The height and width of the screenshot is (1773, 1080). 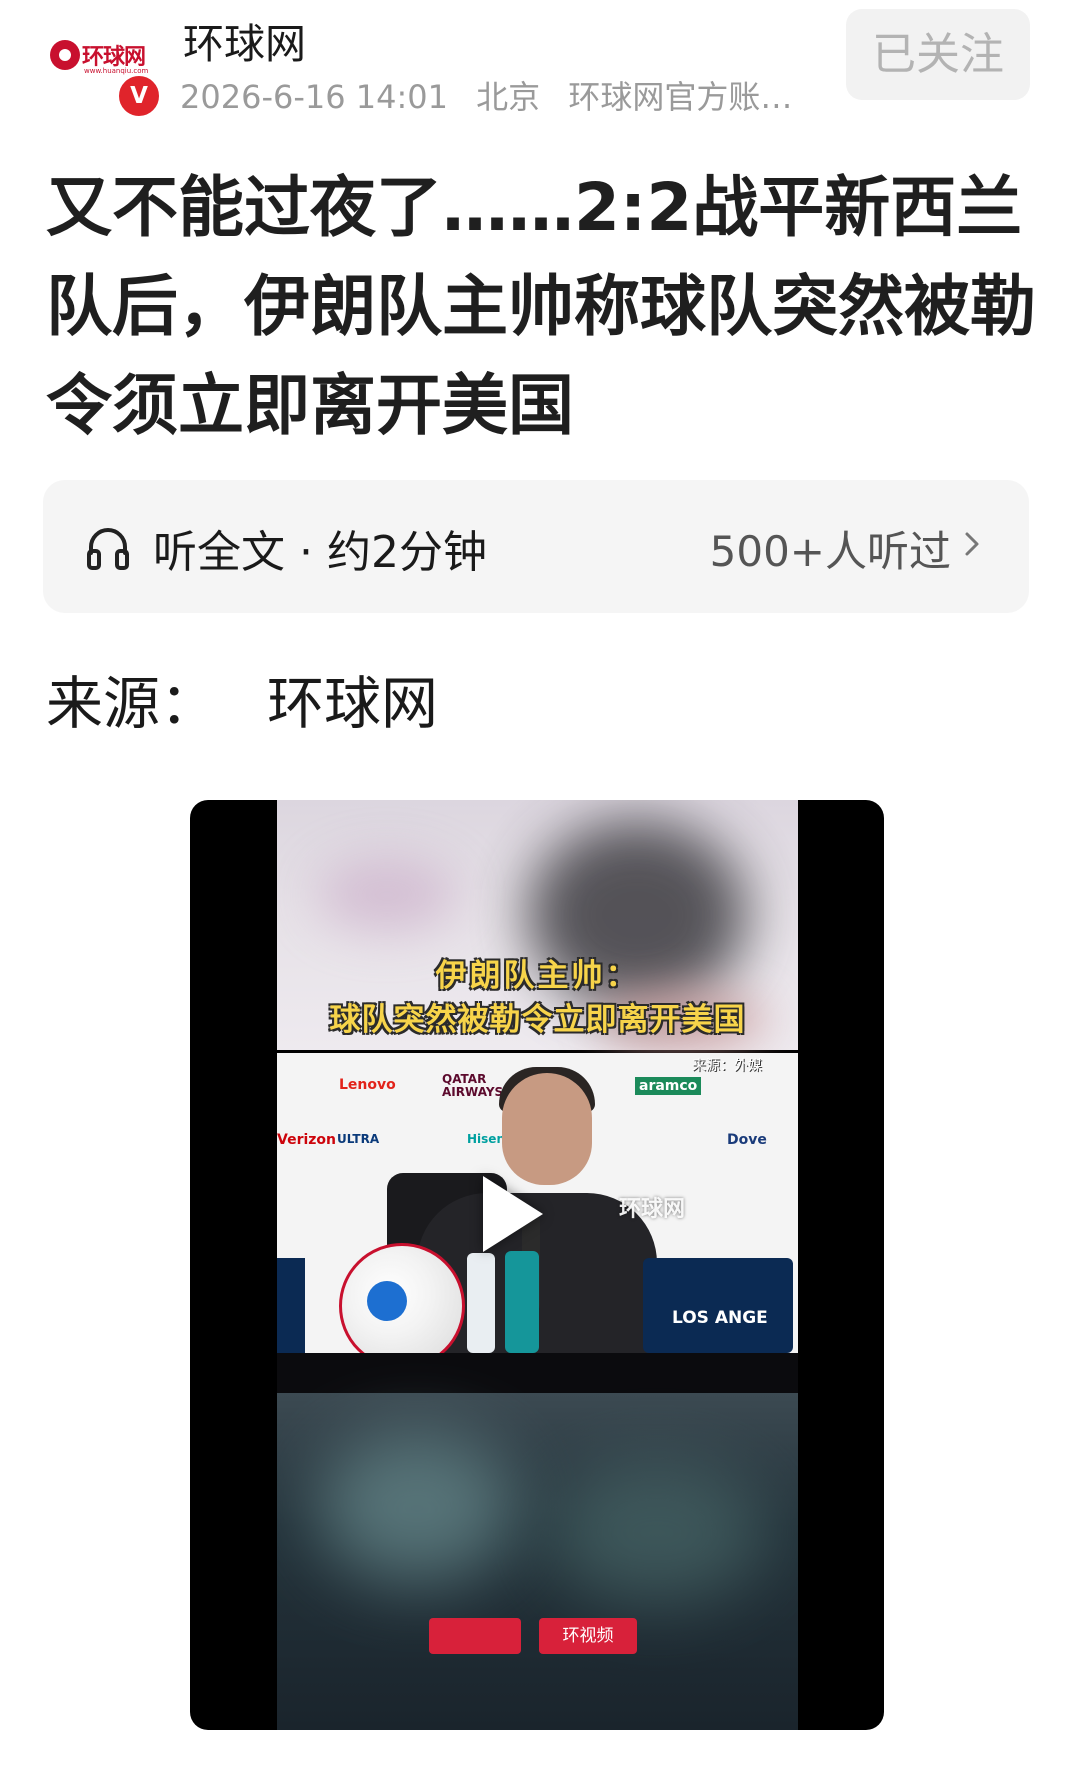 I want to click on source-name: 环球网, so click(x=352, y=704).